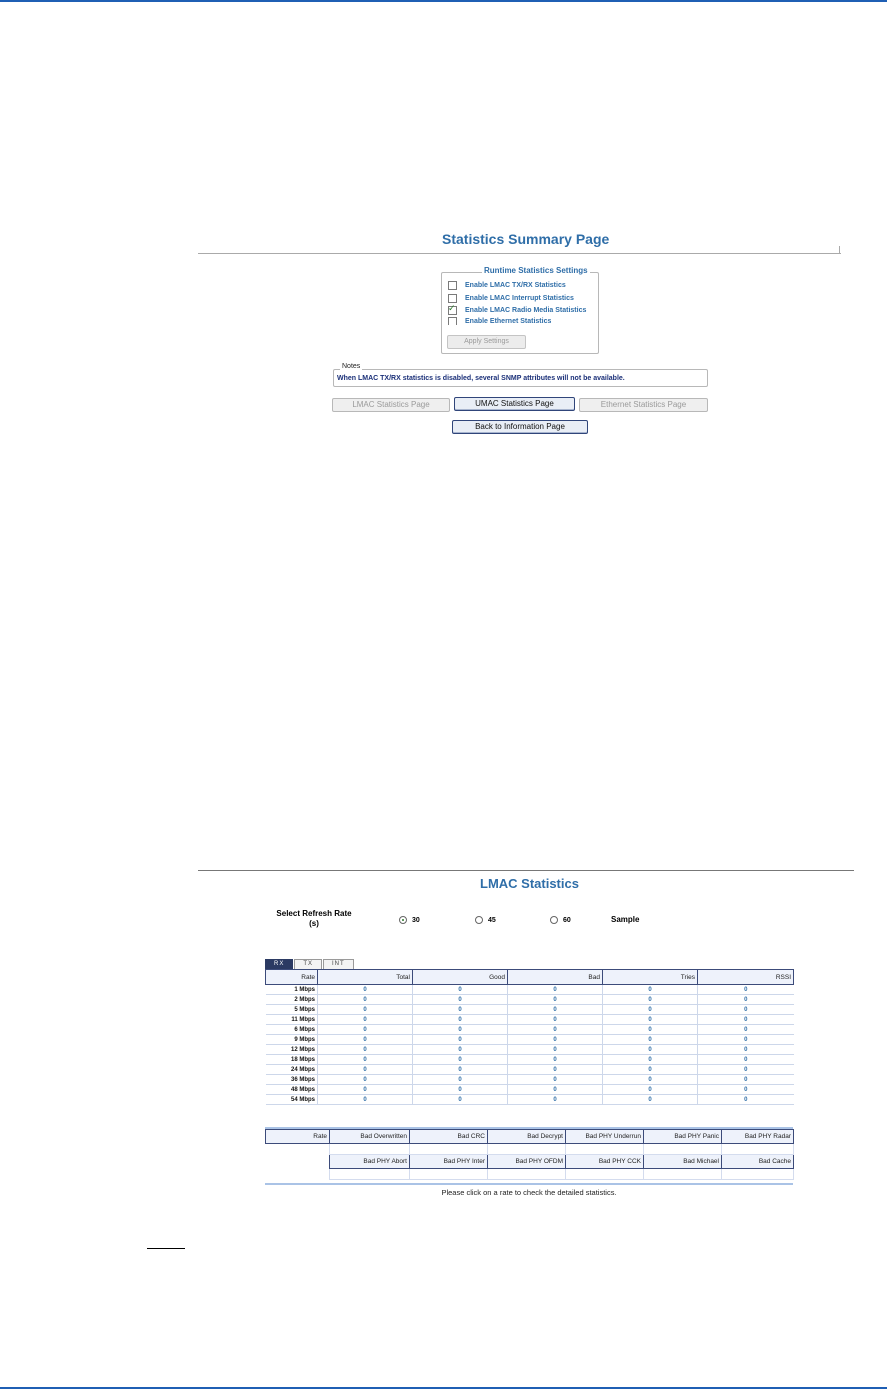  Describe the element at coordinates (604, 1136) in the screenshot. I see `error-column-header: Bad PHY Underrun` at that location.